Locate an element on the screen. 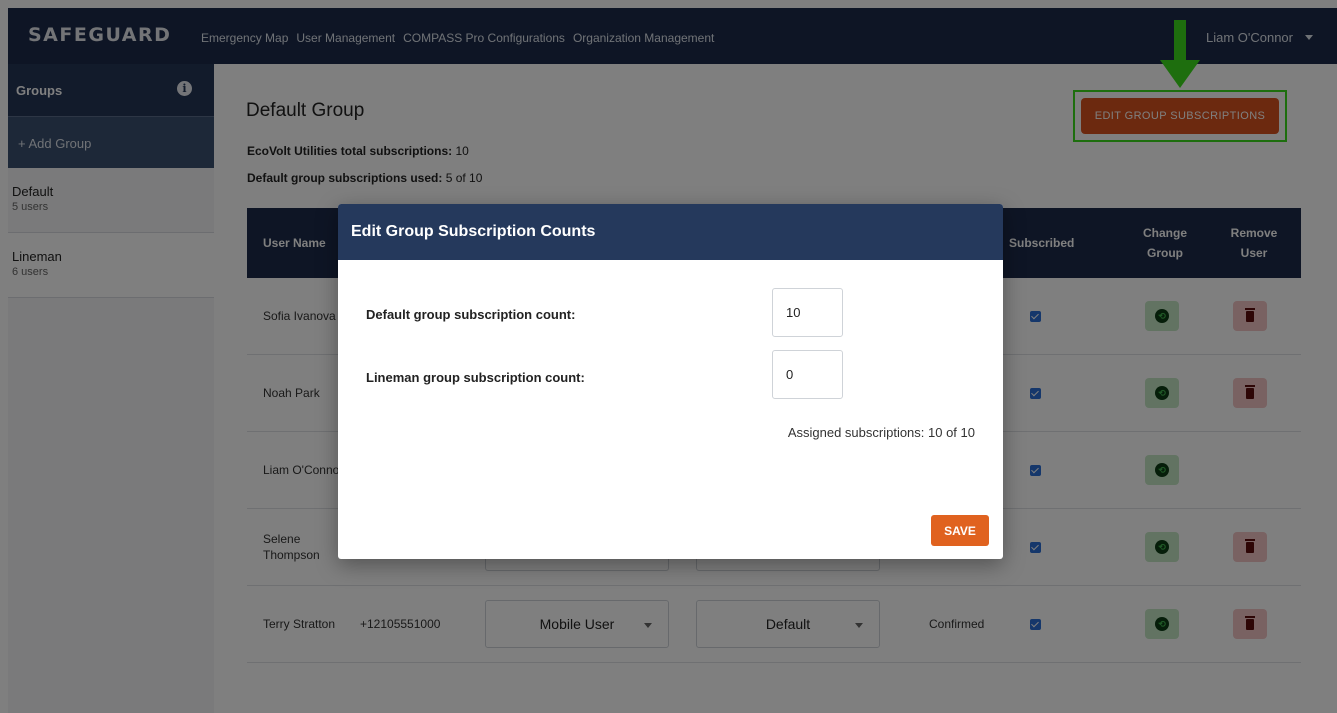 Image resolution: width=1337 pixels, height=713 pixels. default-count-input is located at coordinates (807, 312).